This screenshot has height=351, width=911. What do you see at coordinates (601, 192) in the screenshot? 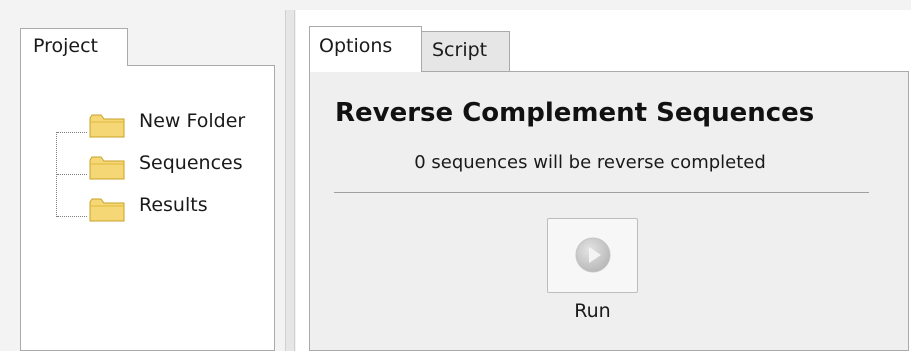
I see `divider` at bounding box center [601, 192].